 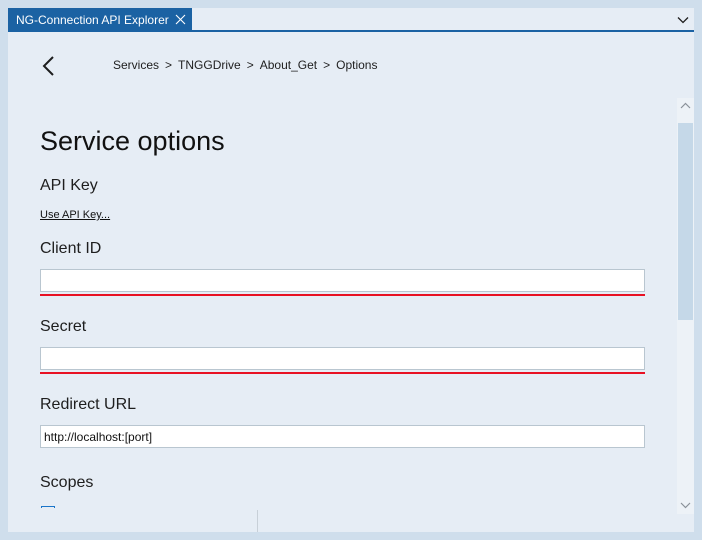 What do you see at coordinates (342, 436) in the screenshot?
I see `redirect-url-input` at bounding box center [342, 436].